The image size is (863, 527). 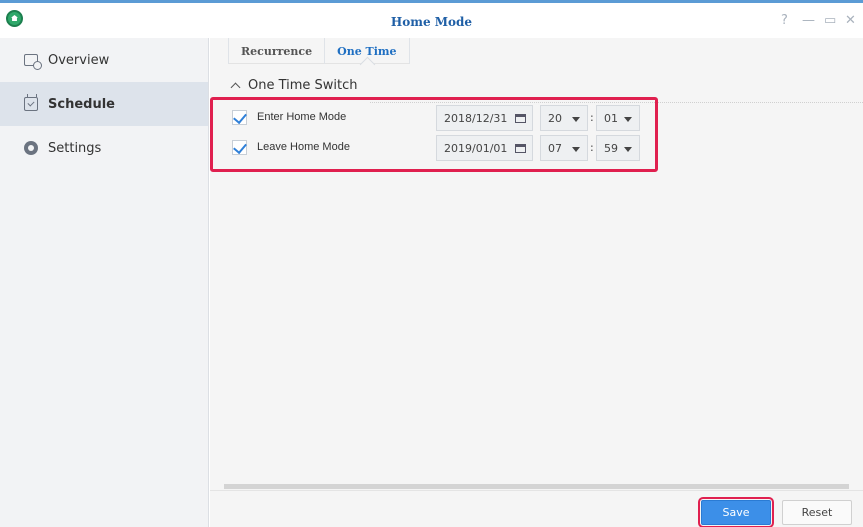 What do you see at coordinates (31, 102) in the screenshot?
I see `calendar-icon` at bounding box center [31, 102].